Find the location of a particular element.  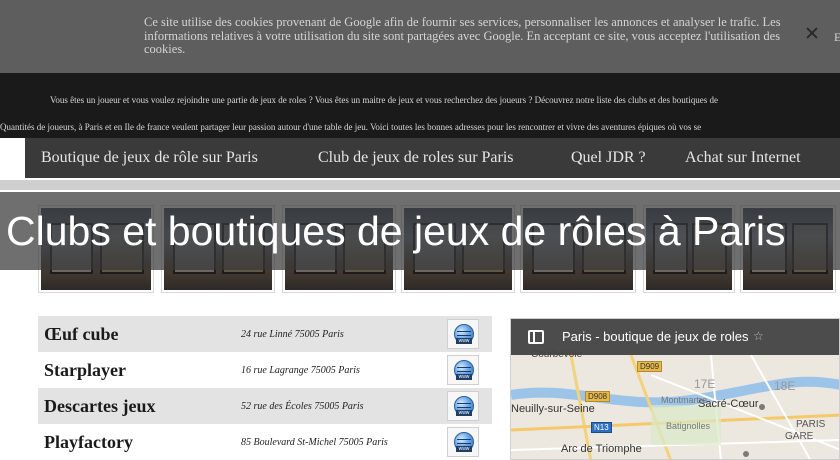

shop-name: Starplayer is located at coordinates (85, 369).